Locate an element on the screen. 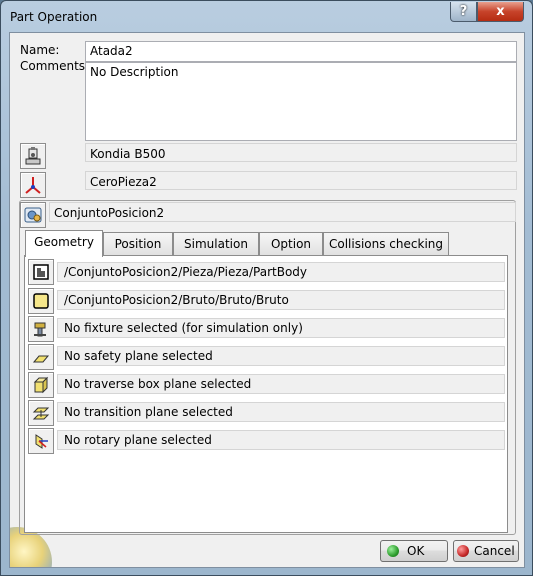  window-title: Part Operation is located at coordinates (54, 17).